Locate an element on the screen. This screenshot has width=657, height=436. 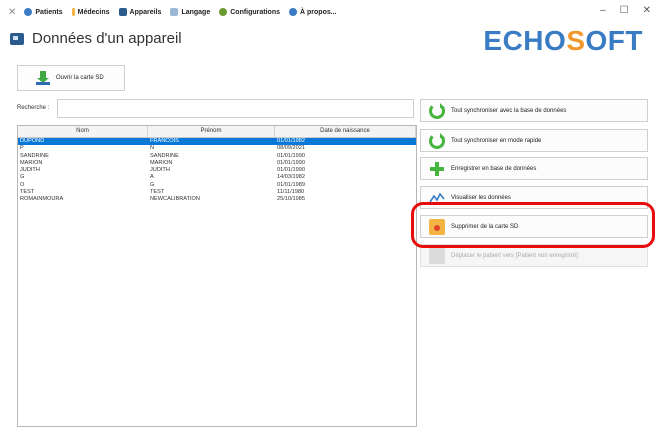
minimize-button: – is located at coordinates (603, 10).